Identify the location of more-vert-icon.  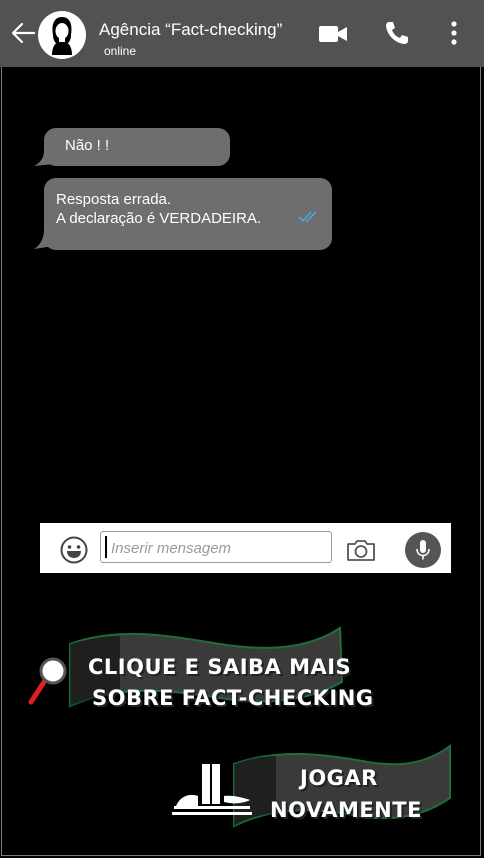
(454, 33).